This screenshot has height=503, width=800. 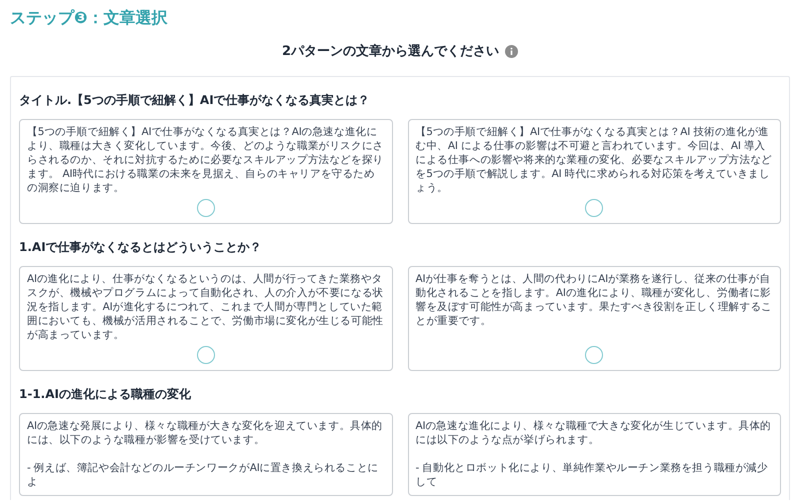 What do you see at coordinates (594, 159) in the screenshot?
I see `option-text: 【5つの手順で紐解く】AIで仕事がなくなる真実とは？AI 技術の進化が進む中、AI による仕事の影響は不可避と言われています。今回は、AI 導入による仕事への影響や将来的な業種の変化、必要なスキルアップ方法などを5つの手順で解説します。AI 時代に求められる対応策を考えていきましょう。` at bounding box center [594, 159].